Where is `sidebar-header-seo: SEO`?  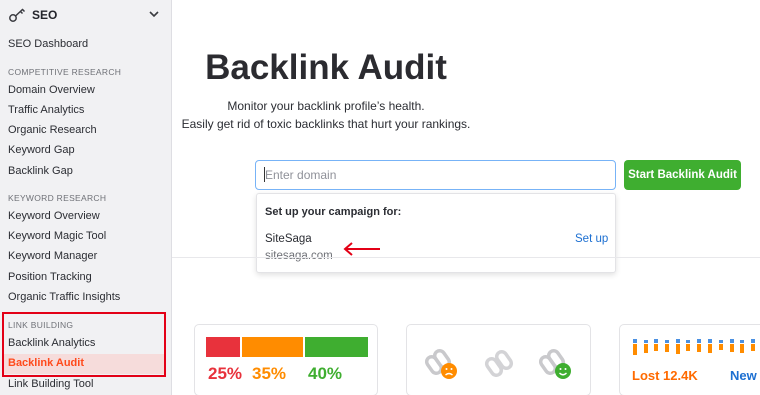
sidebar-header-seo: SEO is located at coordinates (85, 15).